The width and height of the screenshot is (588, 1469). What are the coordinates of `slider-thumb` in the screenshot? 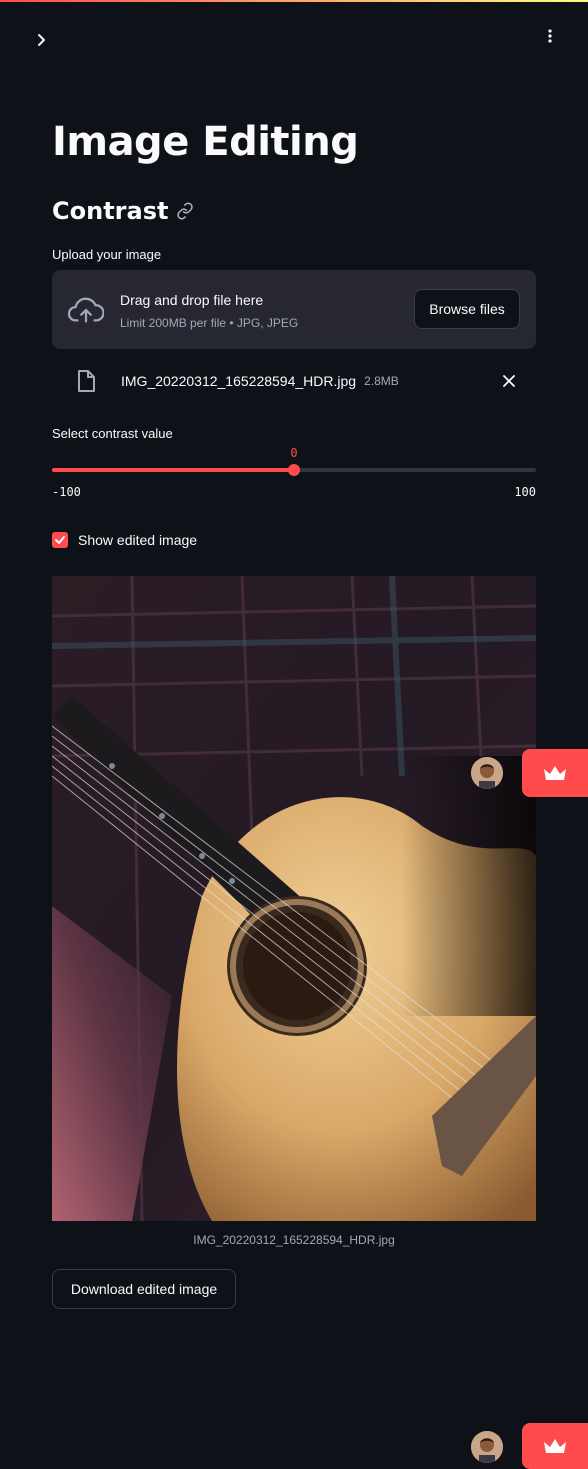 It's located at (294, 470).